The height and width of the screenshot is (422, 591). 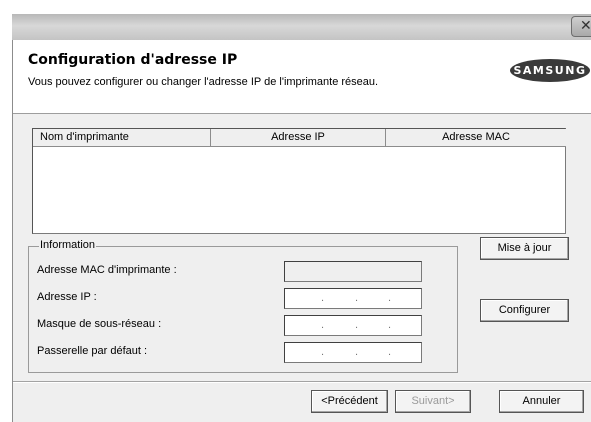 I want to click on information-legend: Information, so click(x=68, y=245).